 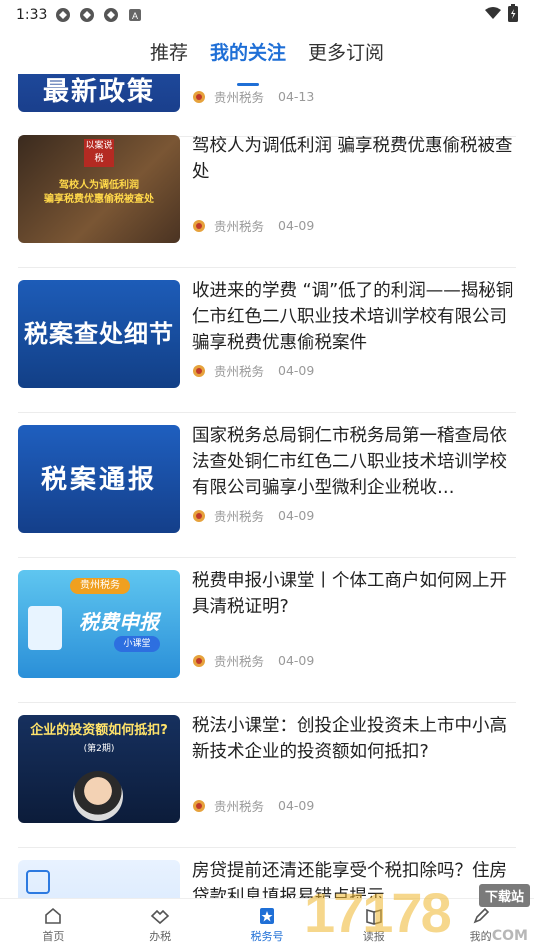 What do you see at coordinates (493, 15) in the screenshot?
I see `wifi-icon` at bounding box center [493, 15].